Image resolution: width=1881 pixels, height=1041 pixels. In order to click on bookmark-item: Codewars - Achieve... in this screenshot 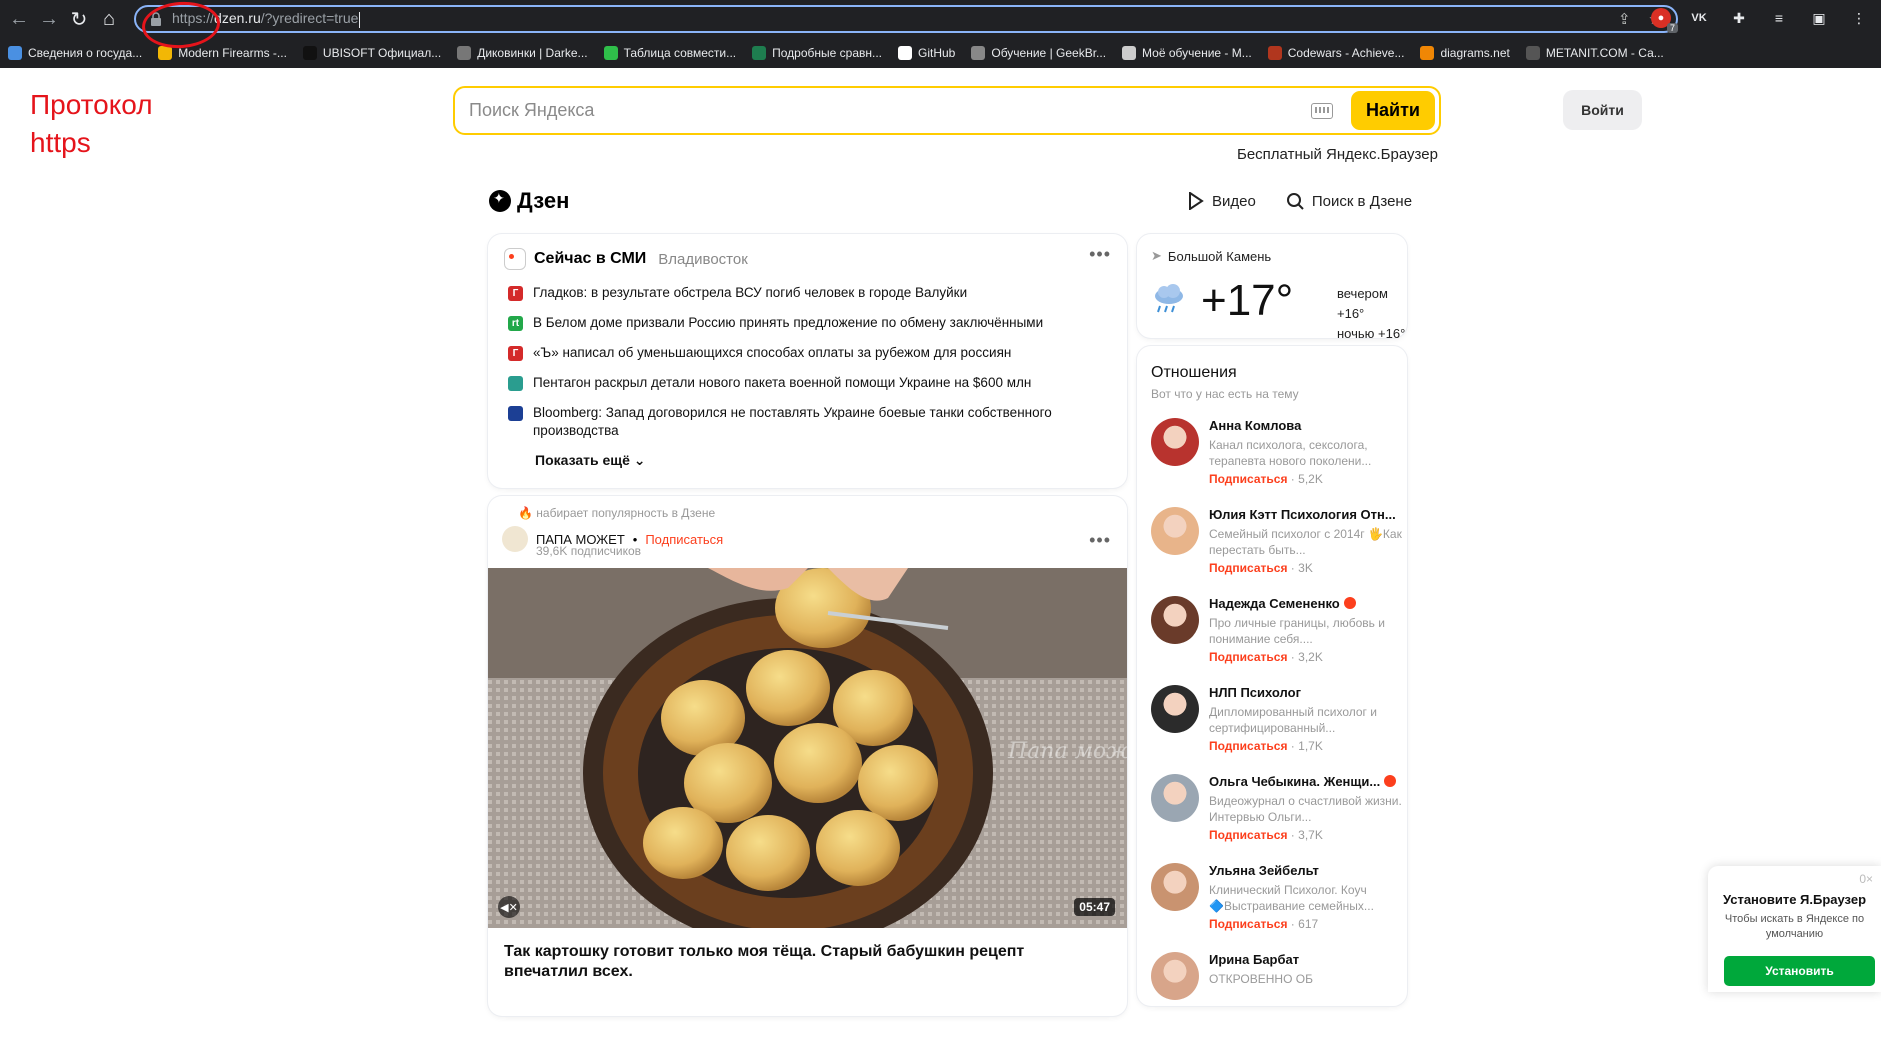, I will do `click(1335, 53)`.